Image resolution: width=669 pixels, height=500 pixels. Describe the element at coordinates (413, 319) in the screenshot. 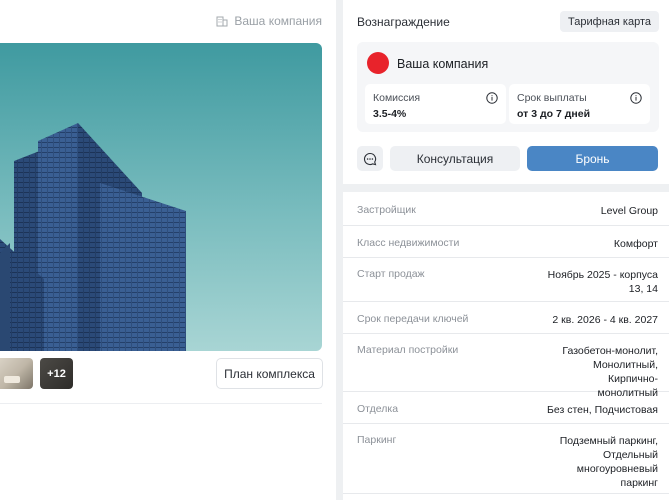

I see `detail-key: Срок передачи ключей` at that location.